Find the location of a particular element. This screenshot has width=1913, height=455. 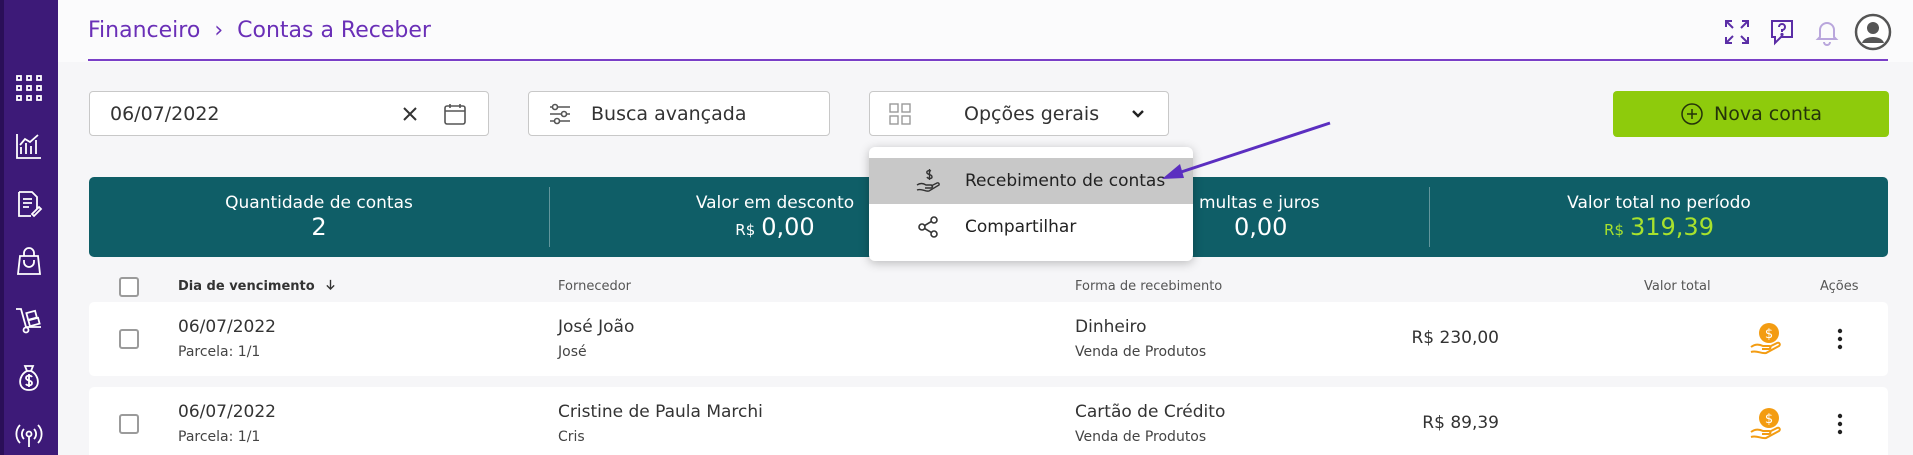

stat-value: 2 is located at coordinates (319, 227).